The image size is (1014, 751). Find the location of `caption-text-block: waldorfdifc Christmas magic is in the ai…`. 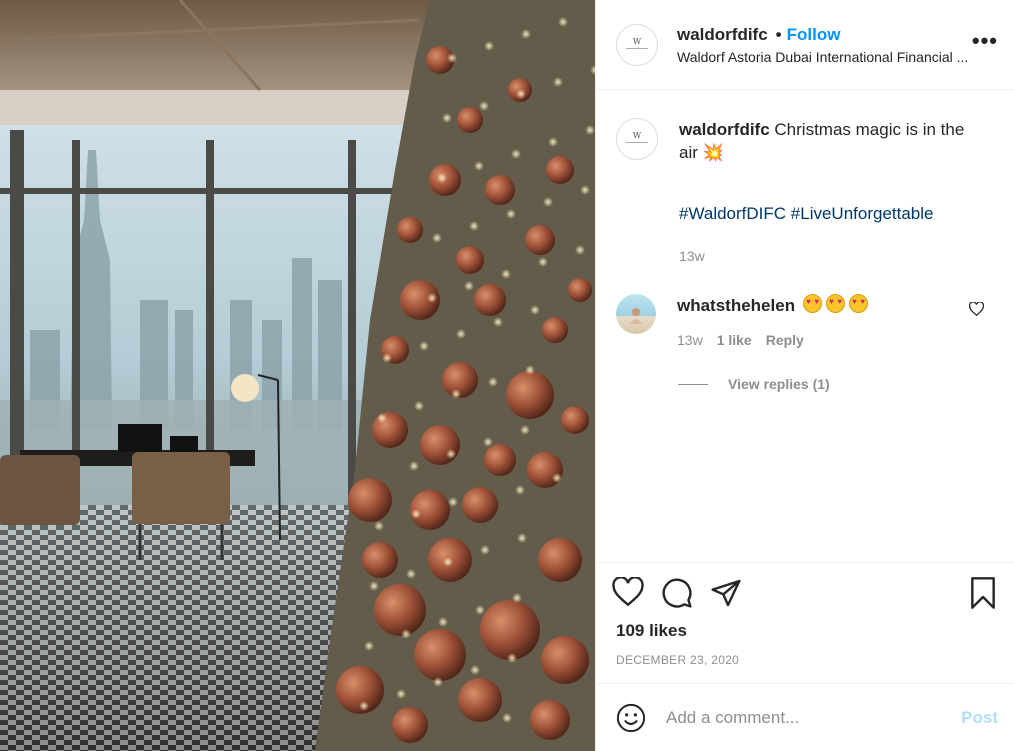

caption-text-block: waldorfdifc Christmas magic is in the ai… is located at coordinates (829, 193).